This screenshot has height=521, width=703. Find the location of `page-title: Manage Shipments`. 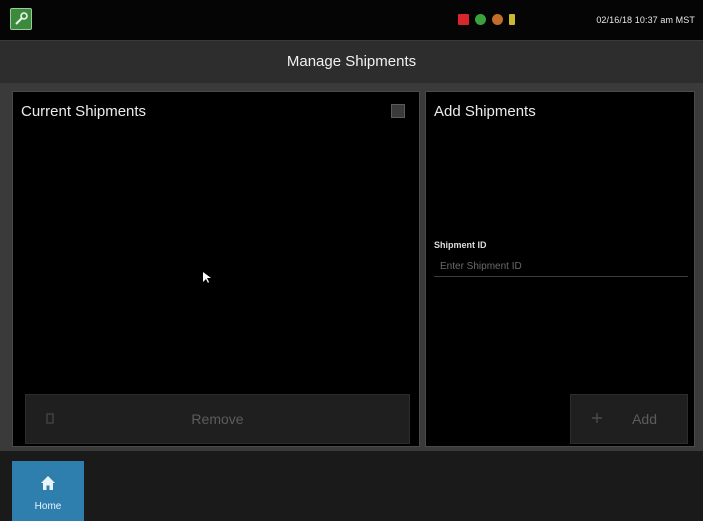

page-title: Manage Shipments is located at coordinates (351, 61).